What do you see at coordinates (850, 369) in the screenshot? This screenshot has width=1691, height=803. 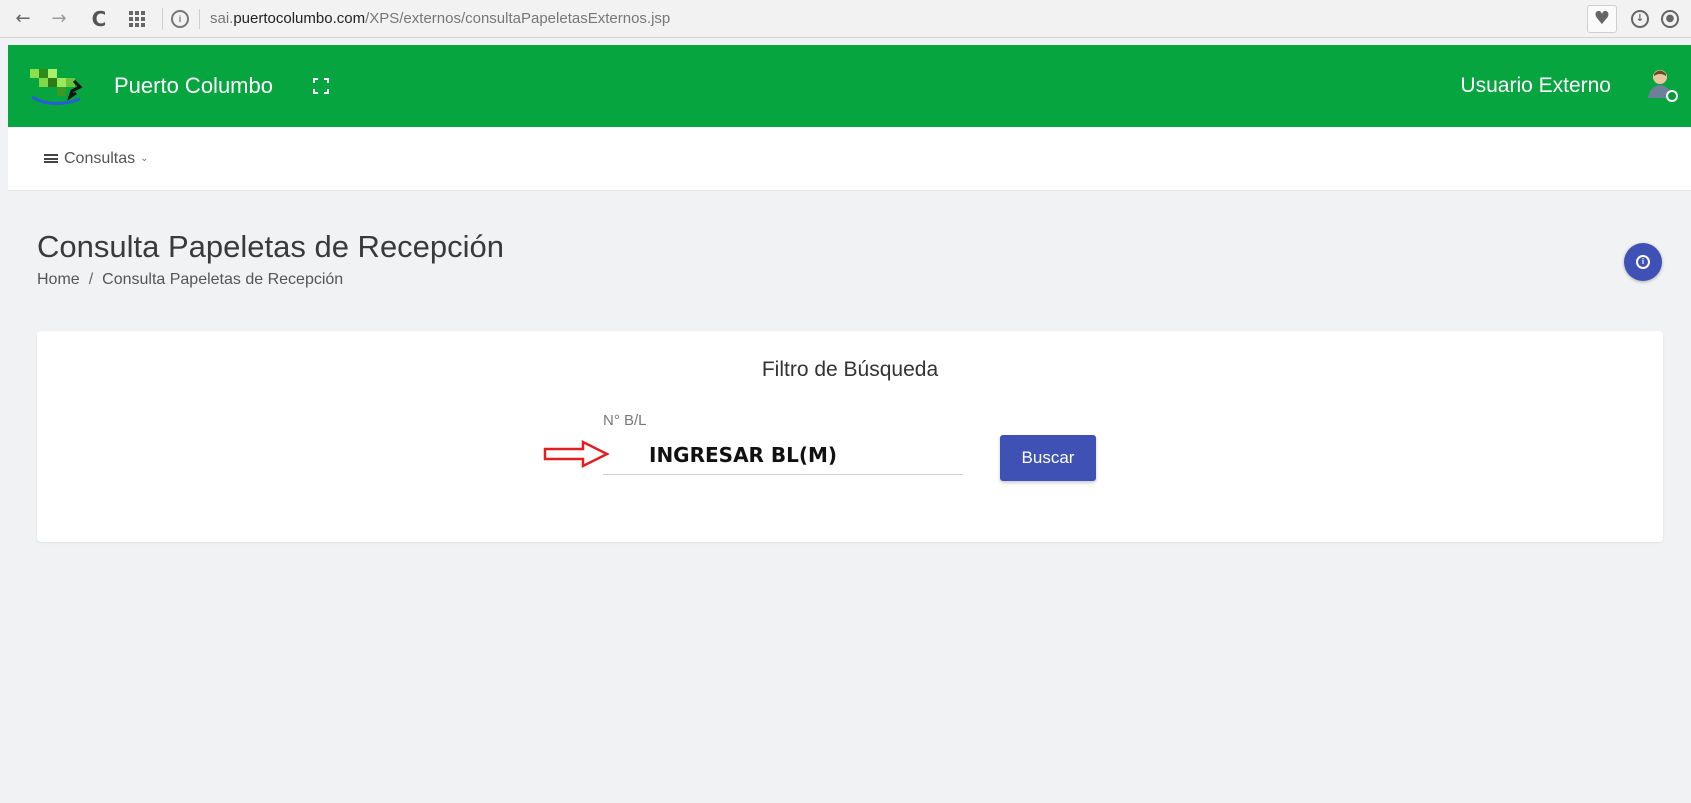 I see `filter-title: Filtro de Búsqueda` at bounding box center [850, 369].